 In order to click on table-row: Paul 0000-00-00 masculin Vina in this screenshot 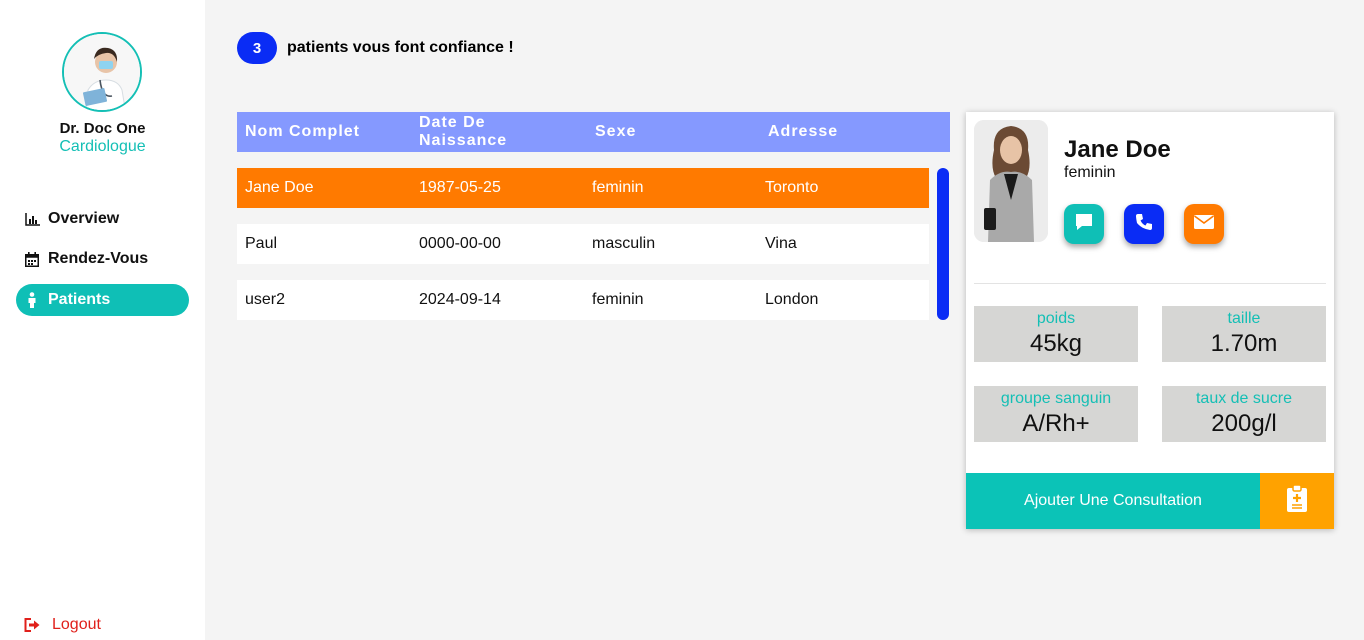, I will do `click(583, 244)`.